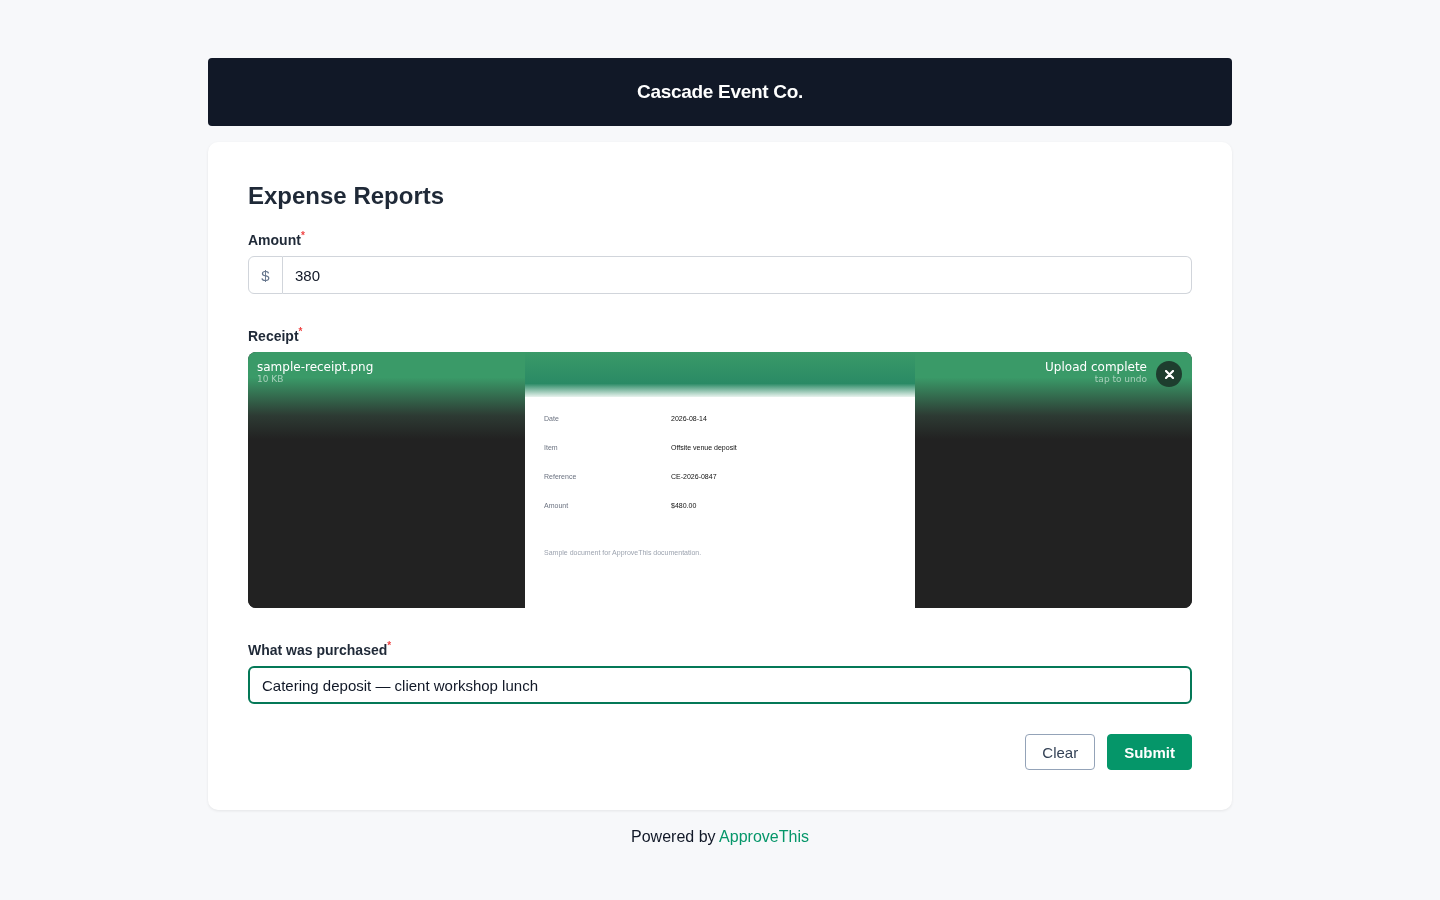 Image resolution: width=1440 pixels, height=900 pixels. I want to click on field-label: Receipt$^{*}$, so click(275, 335).